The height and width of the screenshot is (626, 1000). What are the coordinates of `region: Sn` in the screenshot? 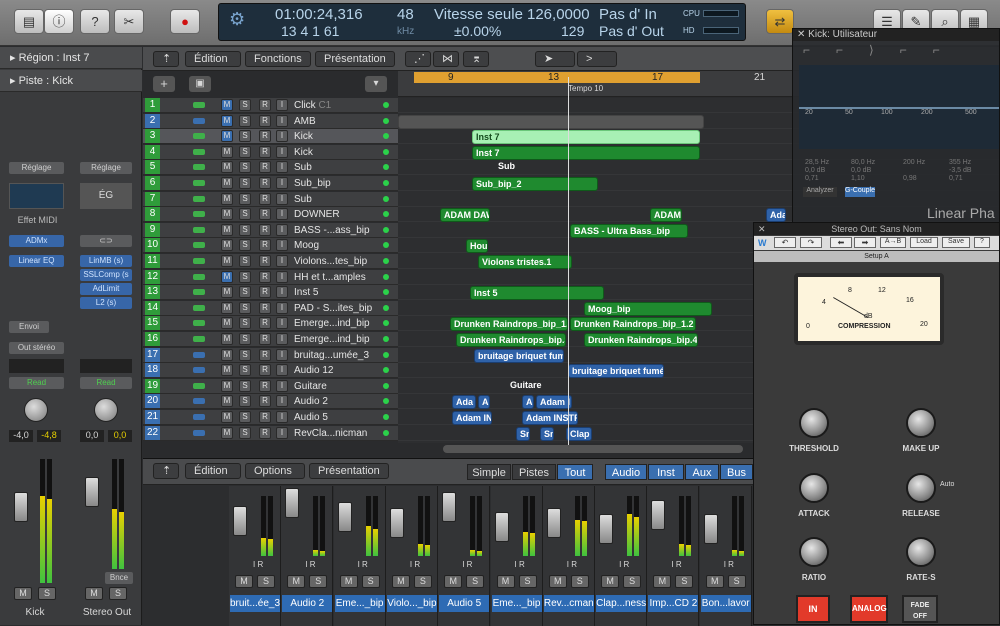 It's located at (547, 433).